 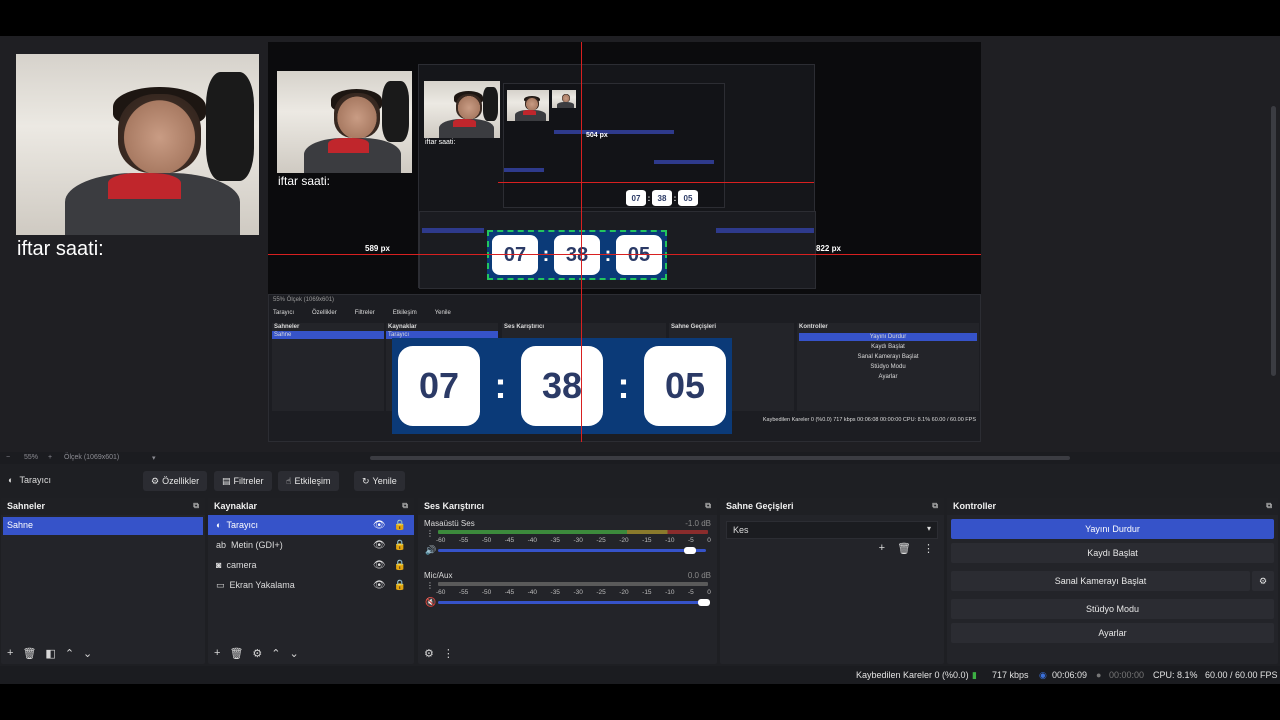 What do you see at coordinates (440, 142) in the screenshot?
I see `overlay-text-nested-2: iftar saati:` at bounding box center [440, 142].